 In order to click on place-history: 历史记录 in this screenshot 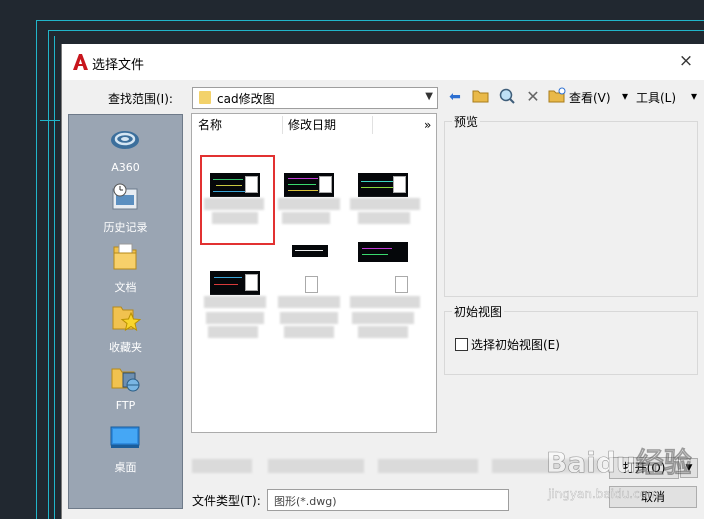, I will do `click(125, 210)`.